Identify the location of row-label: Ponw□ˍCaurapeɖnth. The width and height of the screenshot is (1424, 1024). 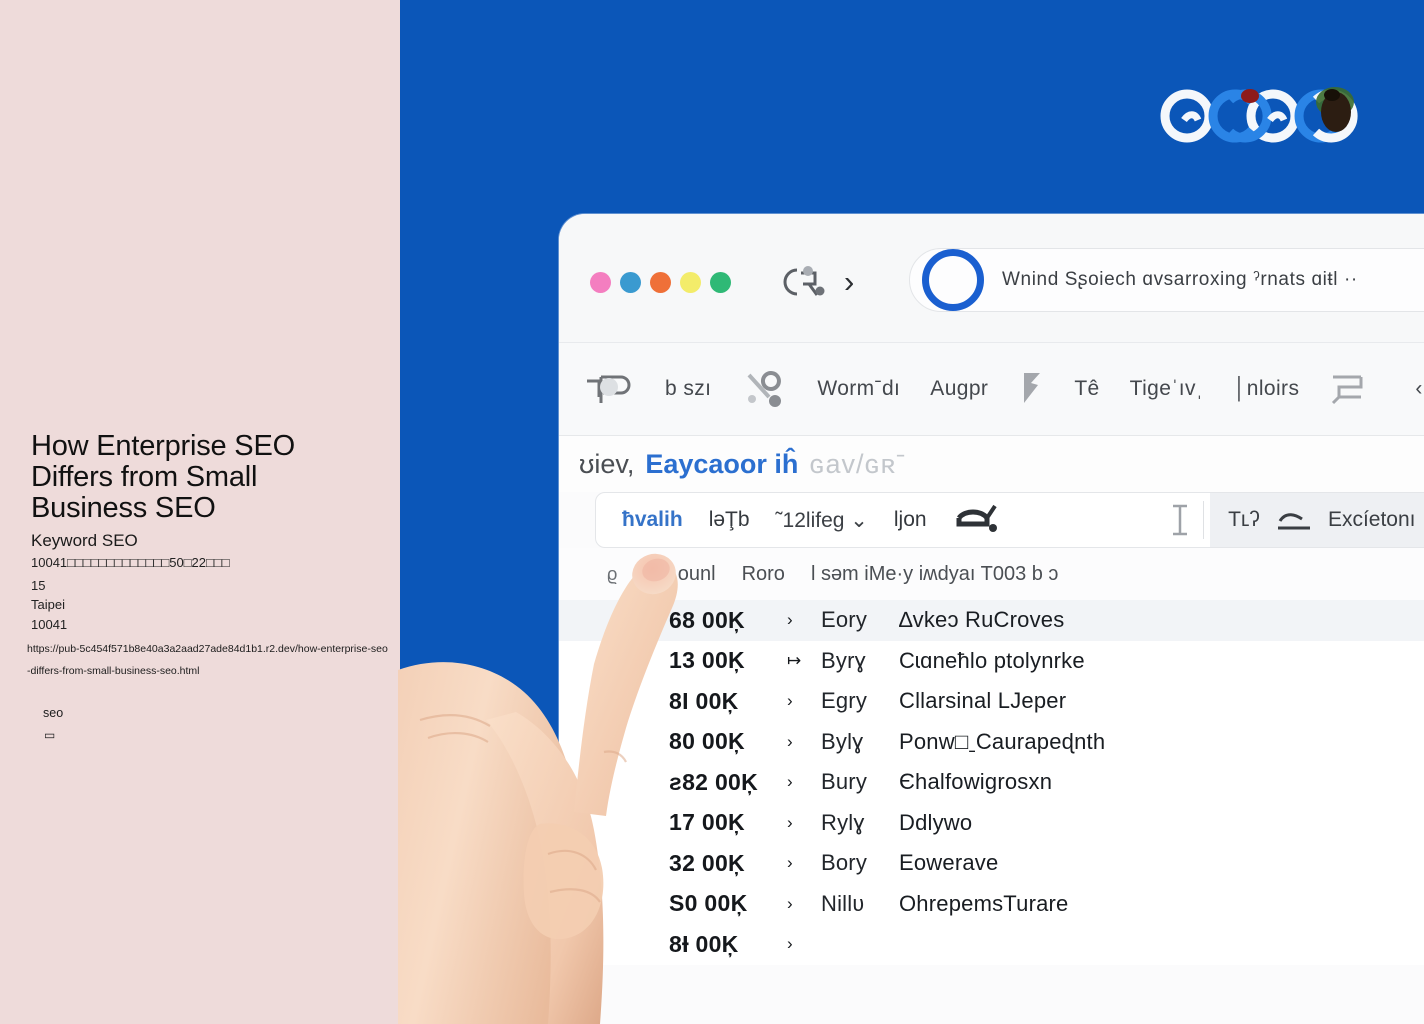
(1002, 741).